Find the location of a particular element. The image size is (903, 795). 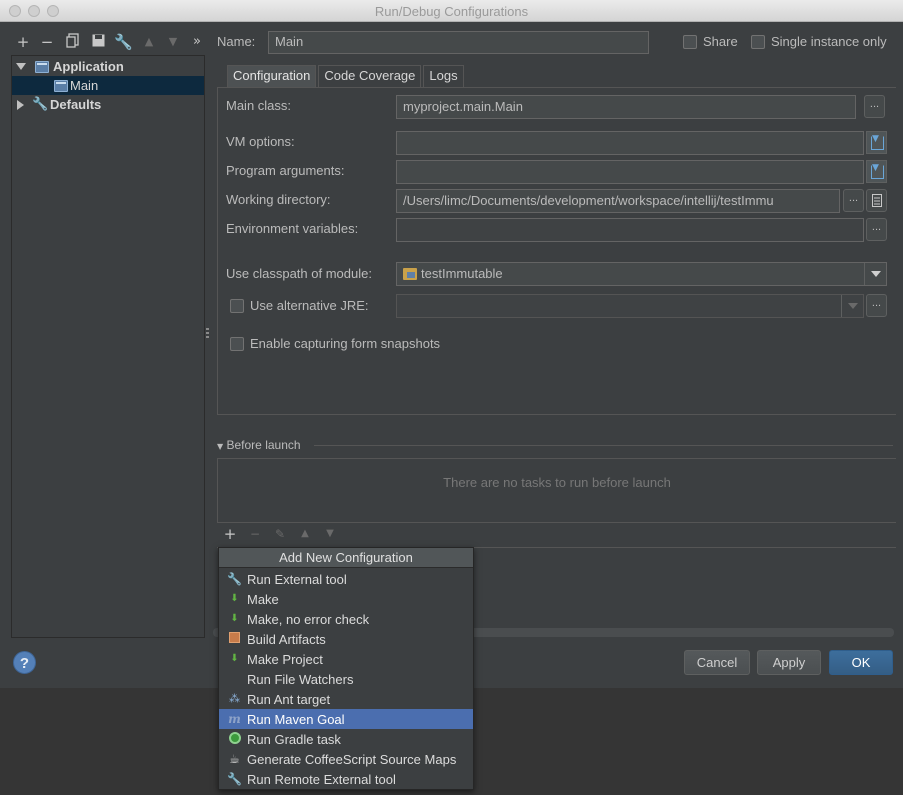

snapshots-checkbox is located at coordinates (237, 344).